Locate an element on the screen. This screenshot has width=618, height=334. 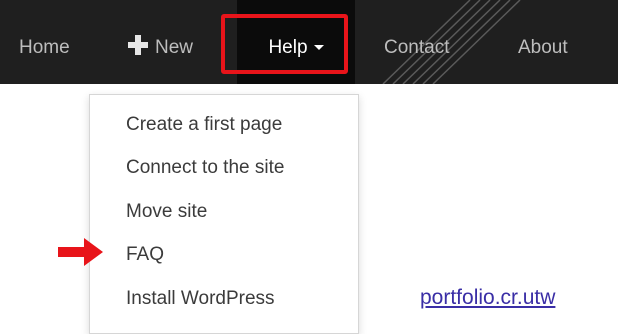
menu-item-faq: FAQ is located at coordinates (145, 255).